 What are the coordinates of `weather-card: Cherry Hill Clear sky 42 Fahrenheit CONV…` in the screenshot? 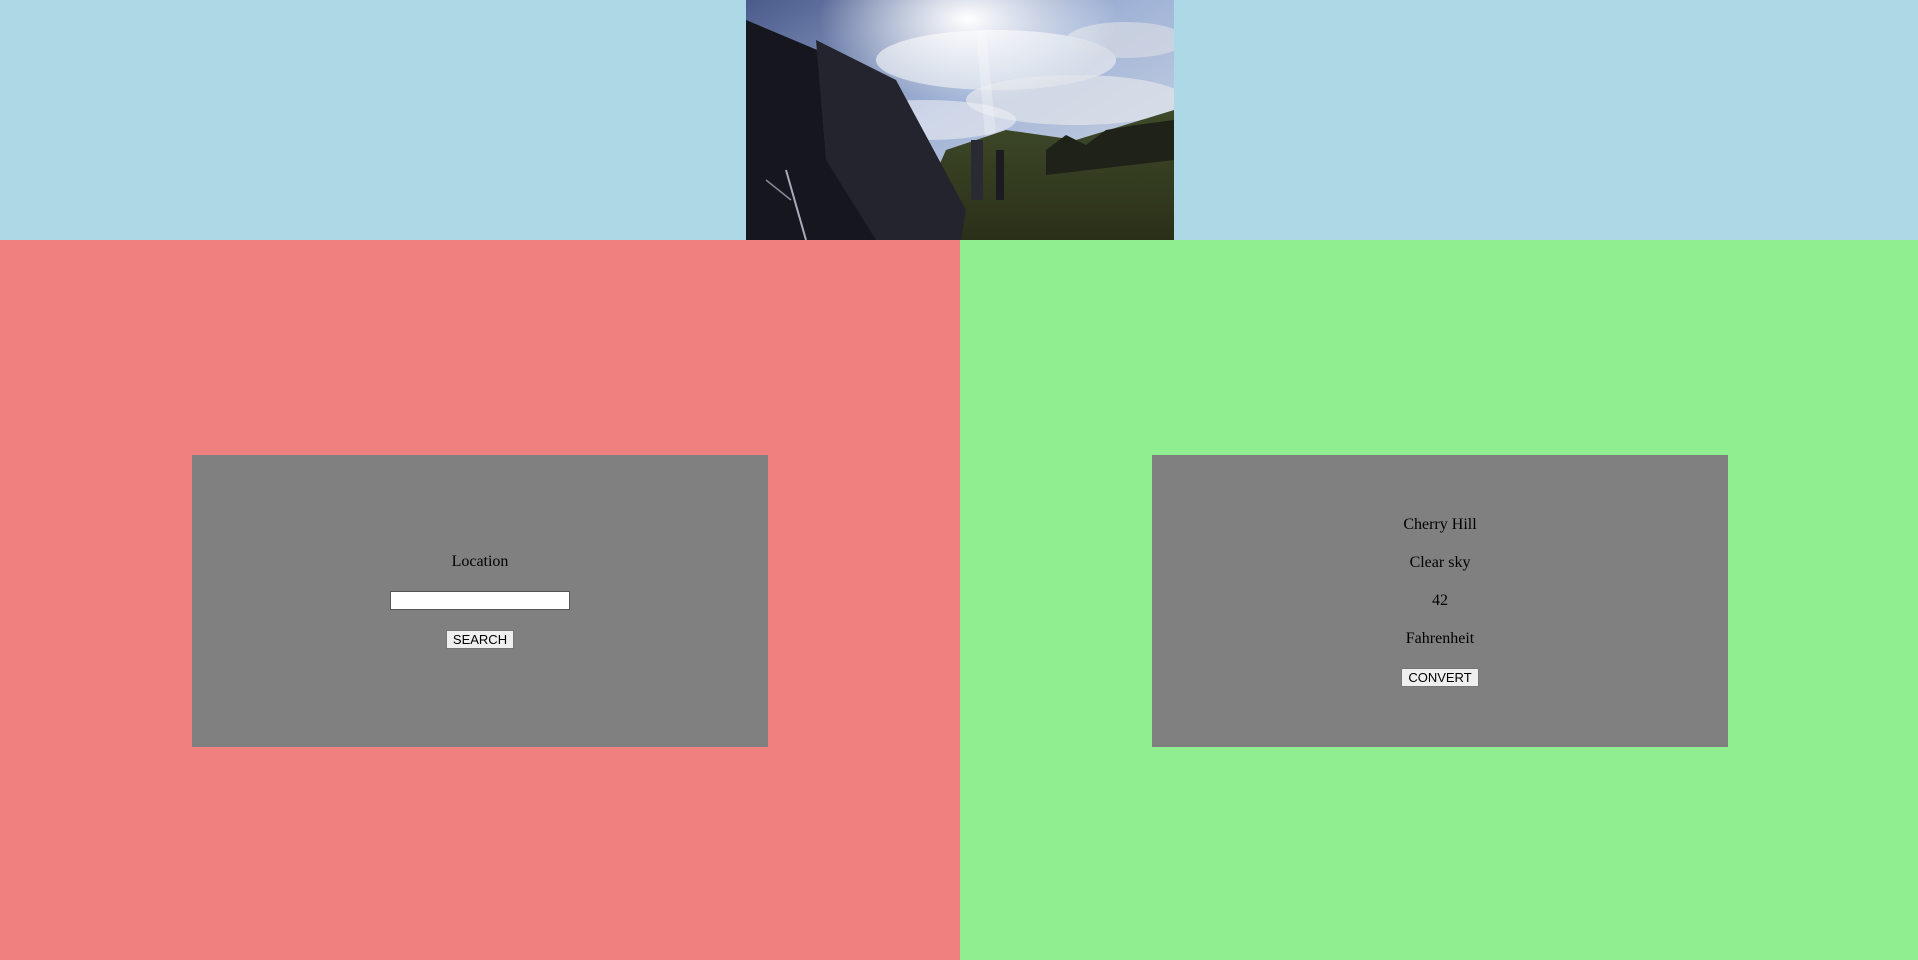 It's located at (1440, 601).